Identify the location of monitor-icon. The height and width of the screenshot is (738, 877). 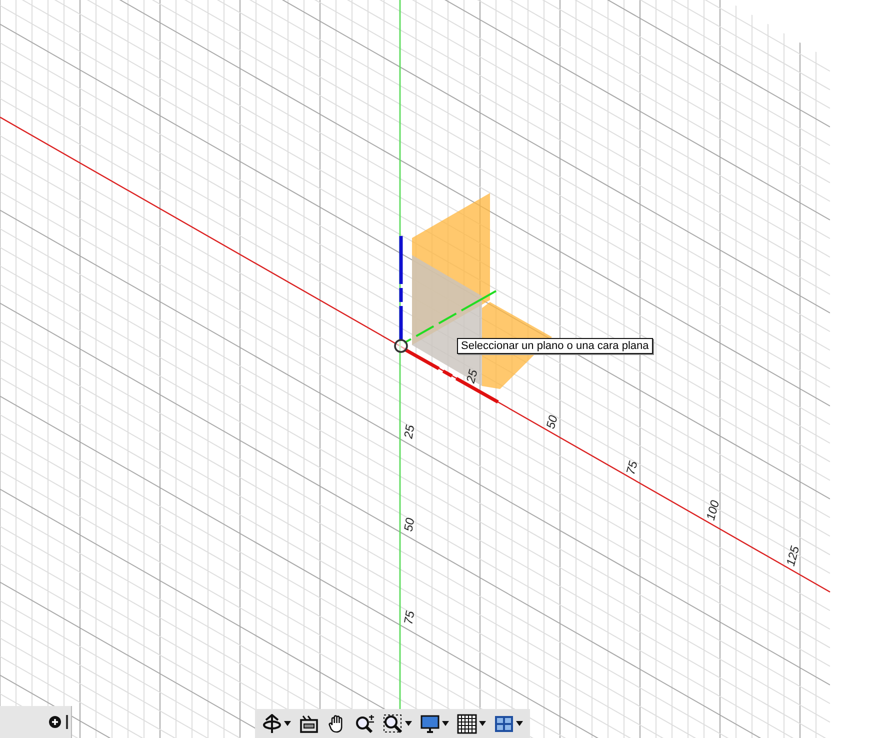
(430, 724).